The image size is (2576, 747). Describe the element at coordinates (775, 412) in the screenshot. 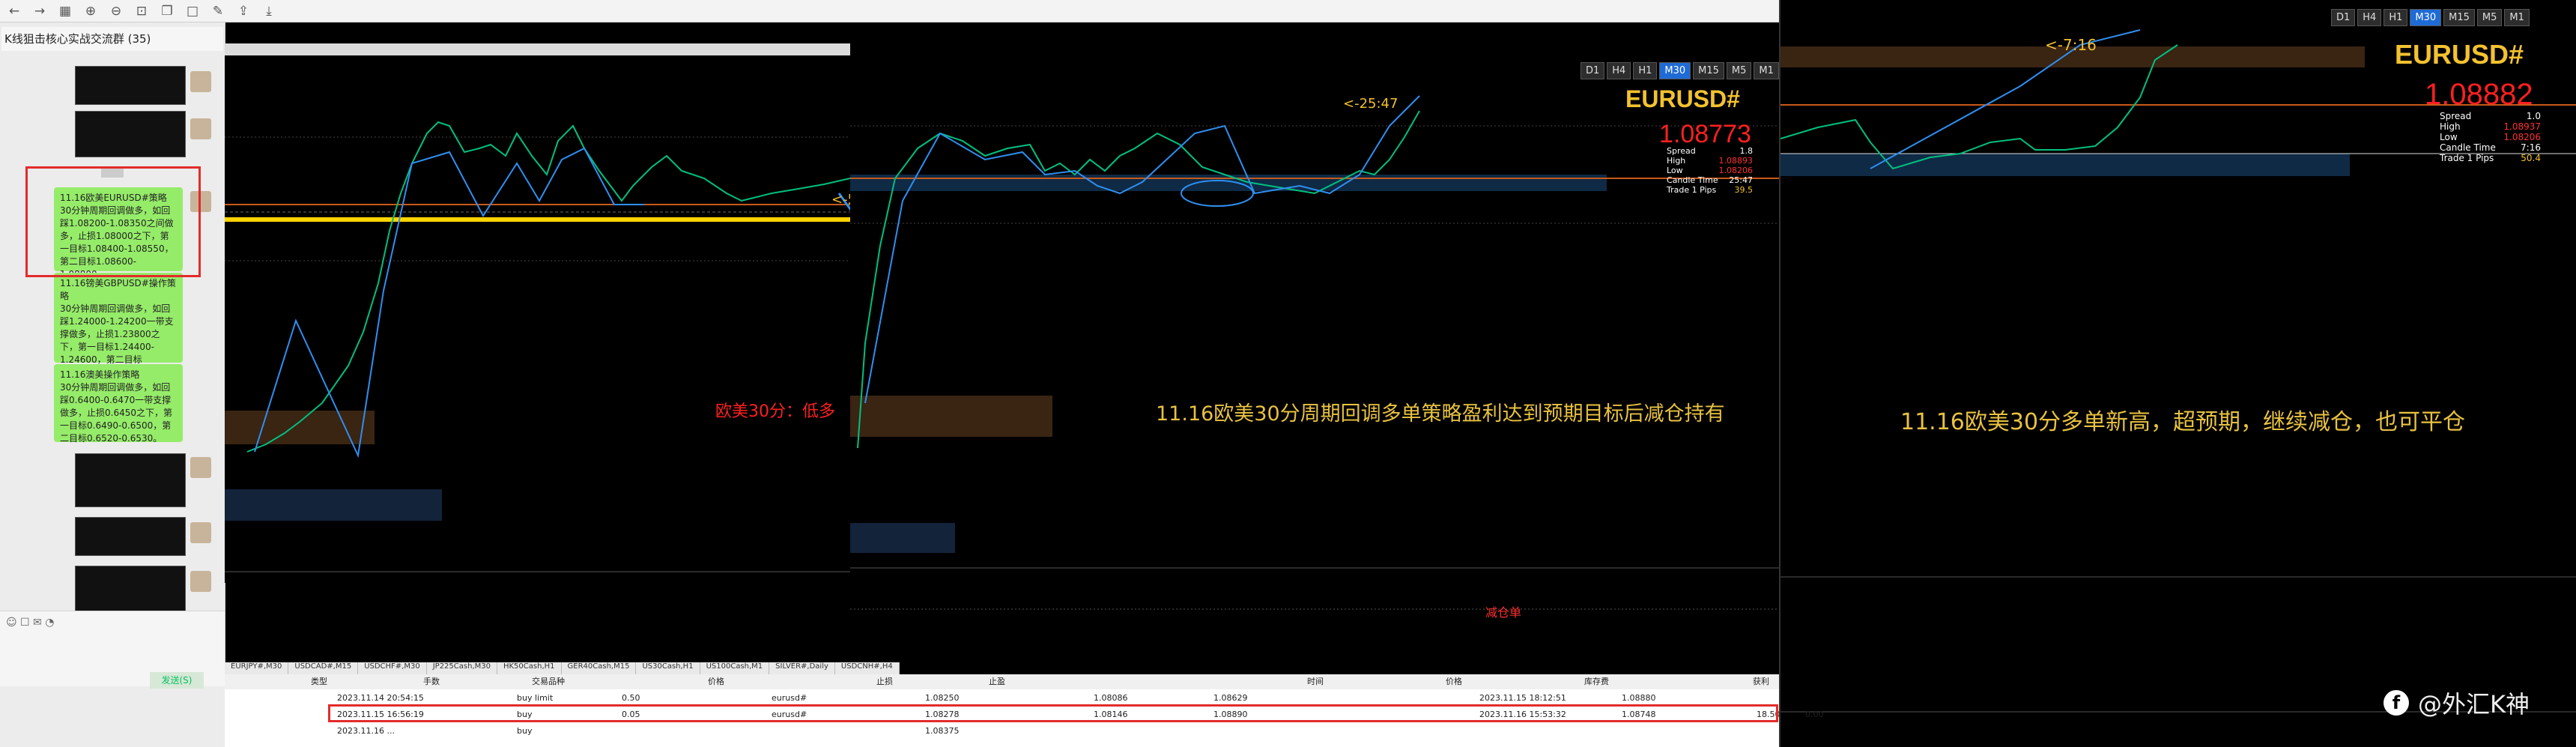

I see `chart-annotation: 欧美30分：低多` at that location.